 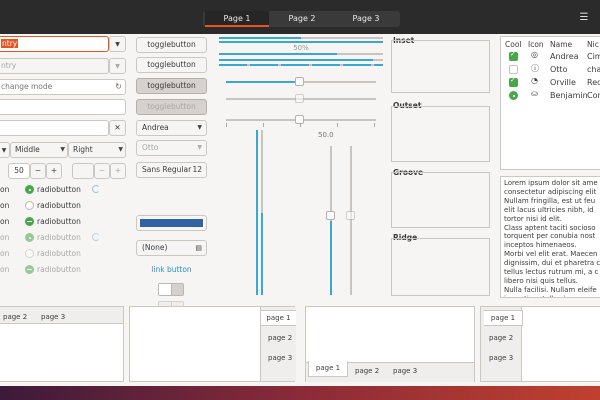 I want to click on text-line: Class aptent taciti socioso, so click(x=550, y=227).